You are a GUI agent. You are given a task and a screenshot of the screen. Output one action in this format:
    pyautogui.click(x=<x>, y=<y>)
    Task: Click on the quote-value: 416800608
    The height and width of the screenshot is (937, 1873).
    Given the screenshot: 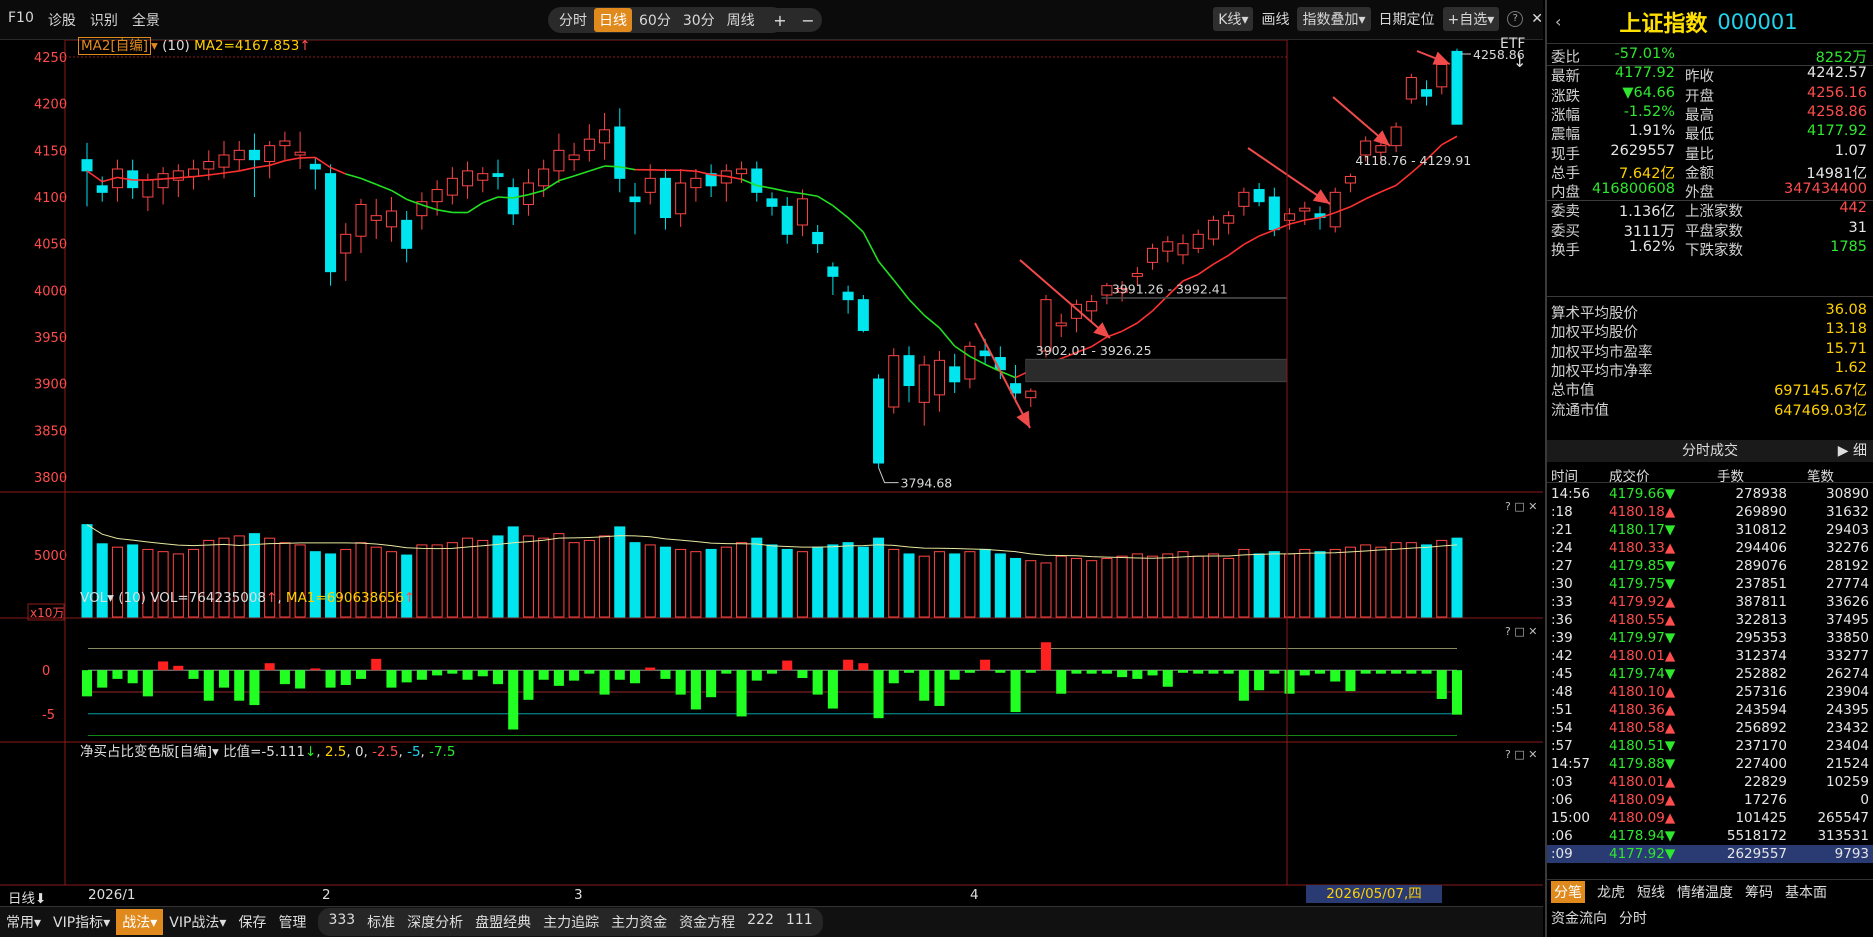 What is the action you would take?
    pyautogui.click(x=1633, y=189)
    